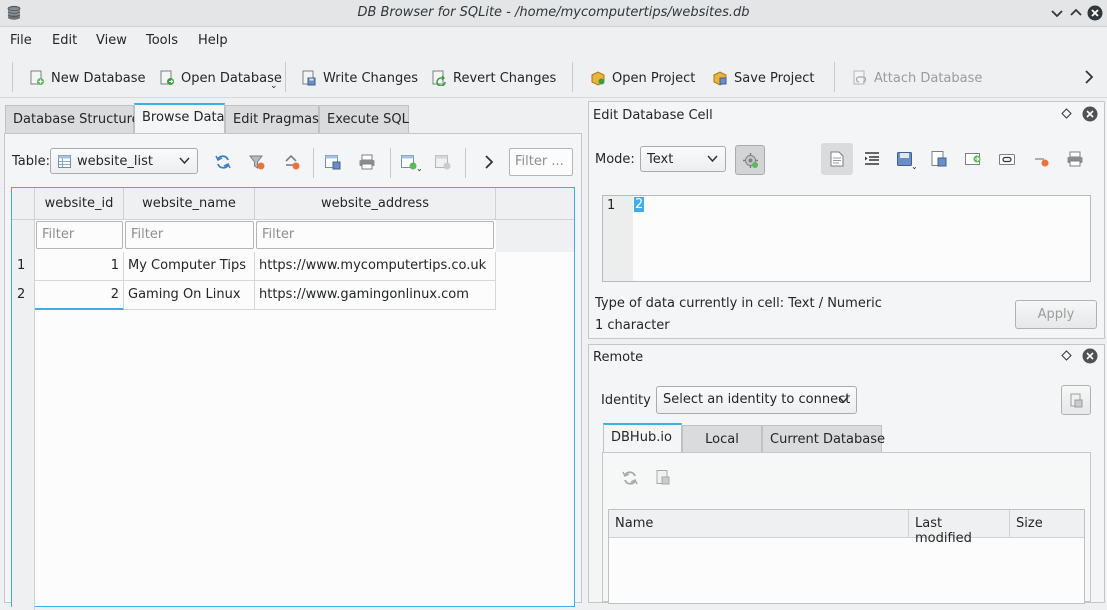 Image resolution: width=1107 pixels, height=610 pixels. I want to click on column-header-website-id: website_id, so click(79, 204).